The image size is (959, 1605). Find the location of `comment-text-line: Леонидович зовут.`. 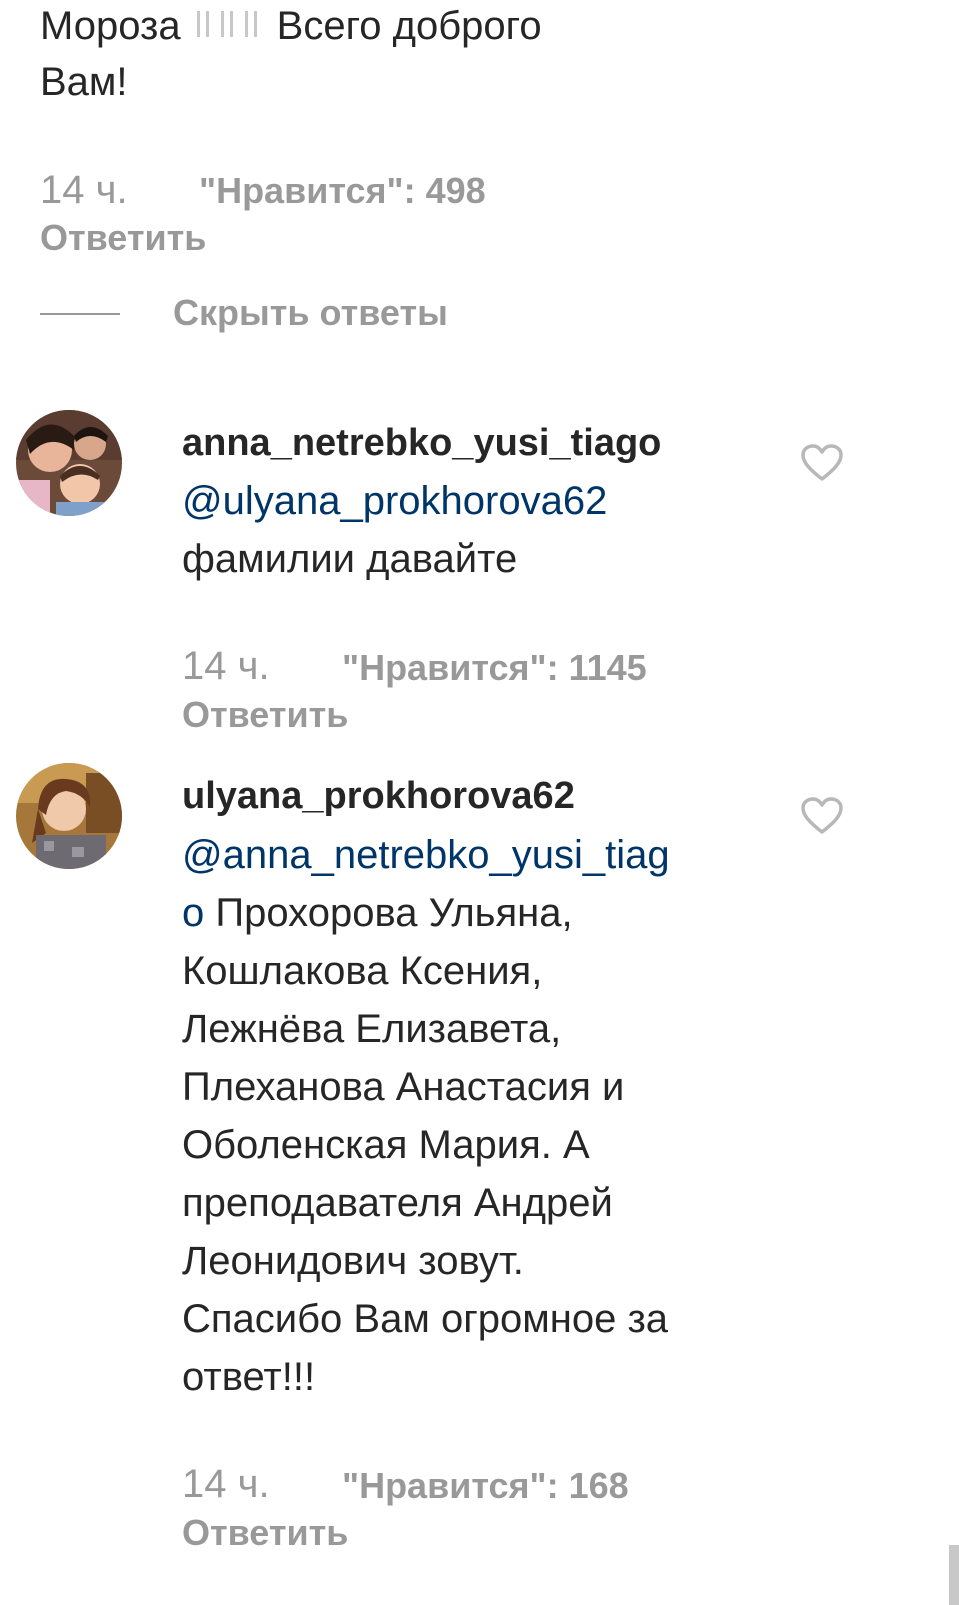

comment-text-line: Леонидович зовут. is located at coordinates (353, 1261).